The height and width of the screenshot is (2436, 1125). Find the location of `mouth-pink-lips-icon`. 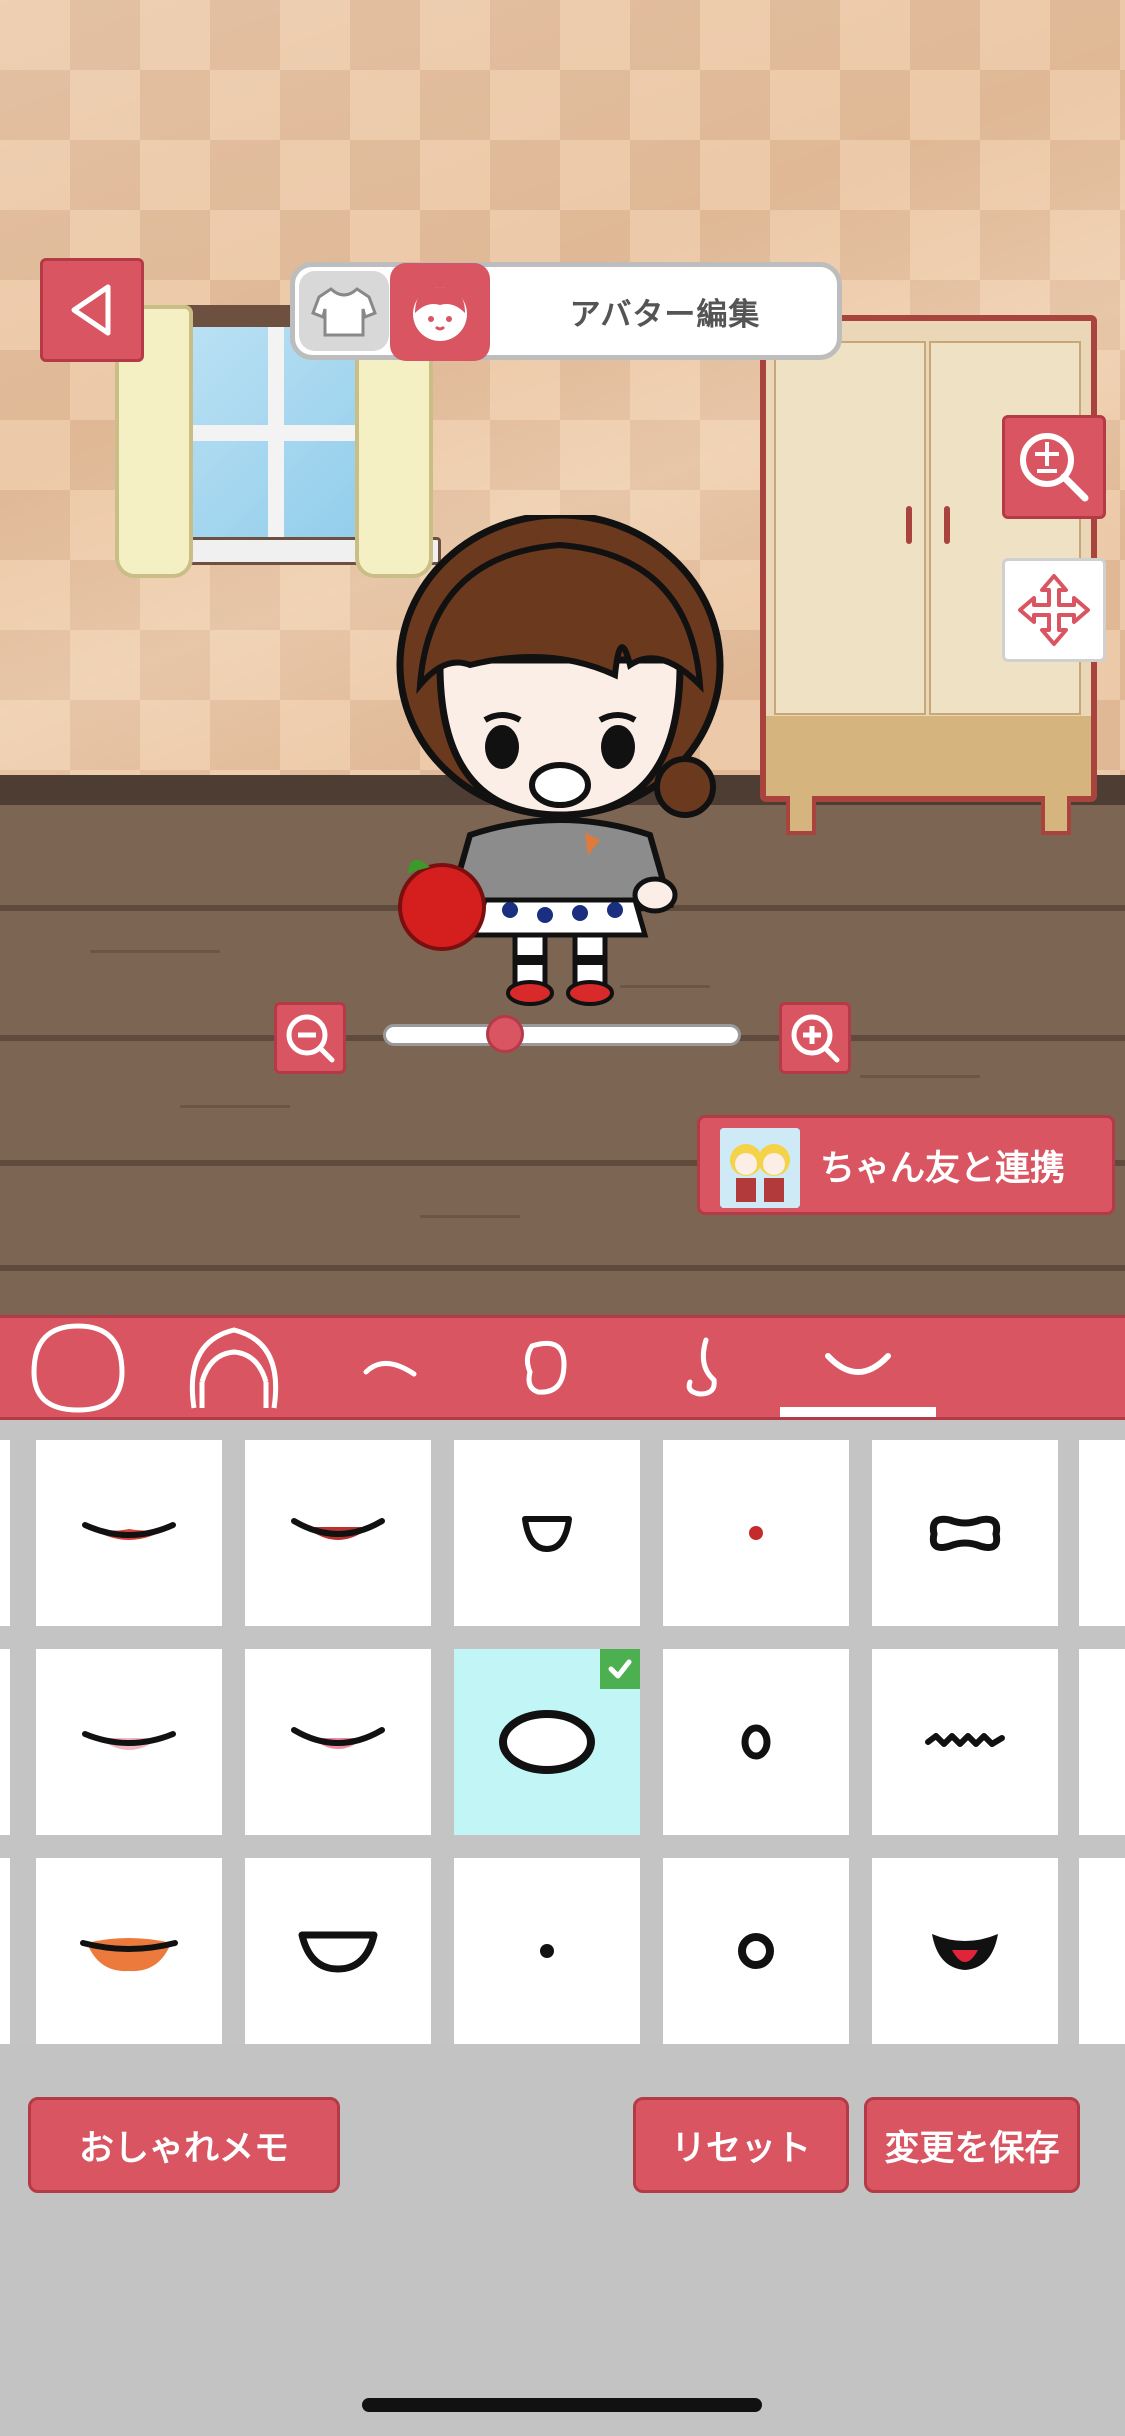

mouth-pink-lips-icon is located at coordinates (129, 1740).